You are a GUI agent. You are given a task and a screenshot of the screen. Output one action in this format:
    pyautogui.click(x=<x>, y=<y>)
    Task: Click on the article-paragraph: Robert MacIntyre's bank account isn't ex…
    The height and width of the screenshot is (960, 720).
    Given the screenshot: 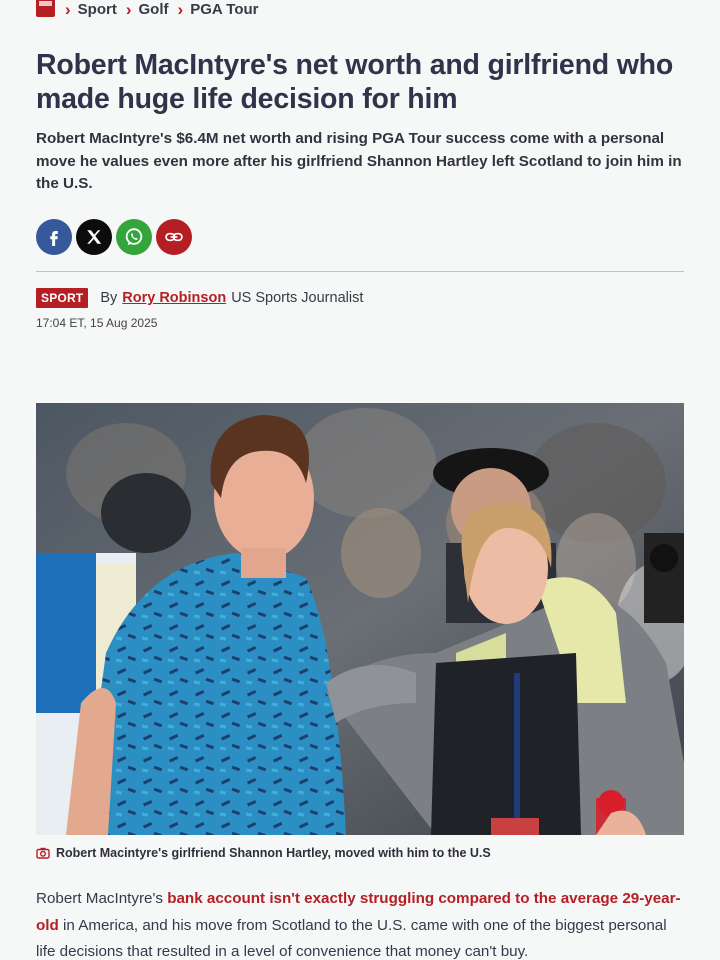 What is the action you would take?
    pyautogui.click(x=361, y=923)
    